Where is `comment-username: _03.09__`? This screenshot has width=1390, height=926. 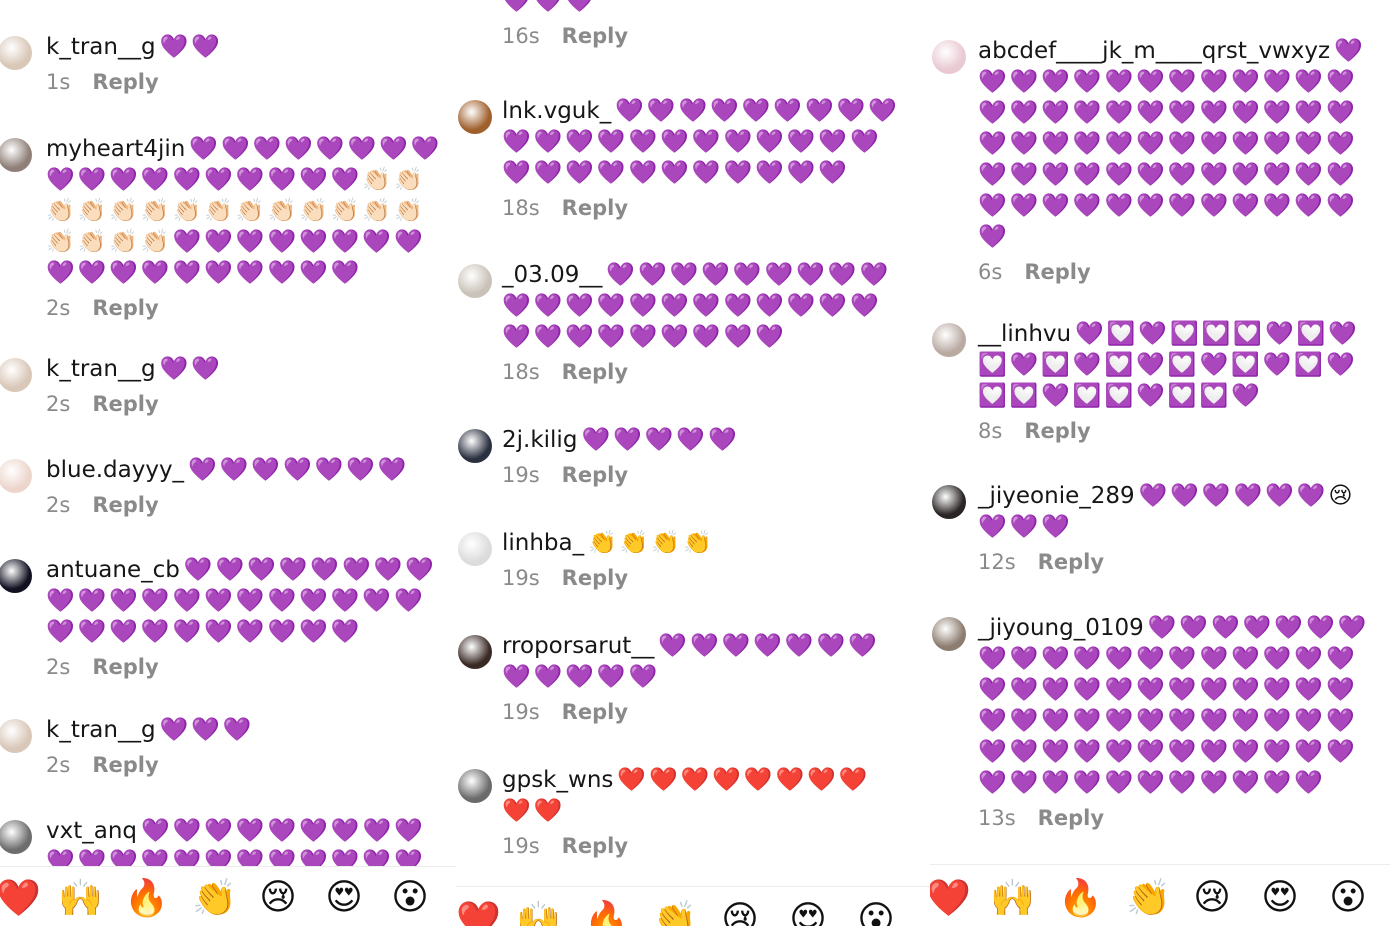 comment-username: _03.09__ is located at coordinates (552, 275).